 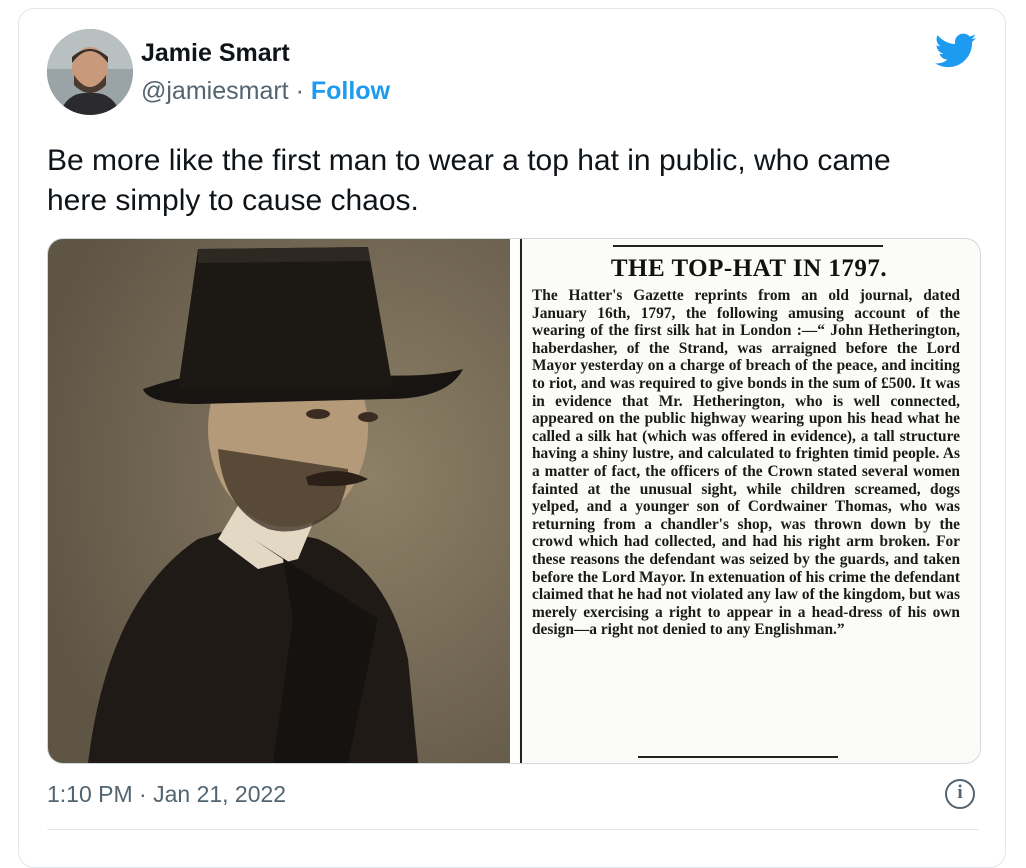 I want to click on info-glyph: i, so click(x=960, y=792).